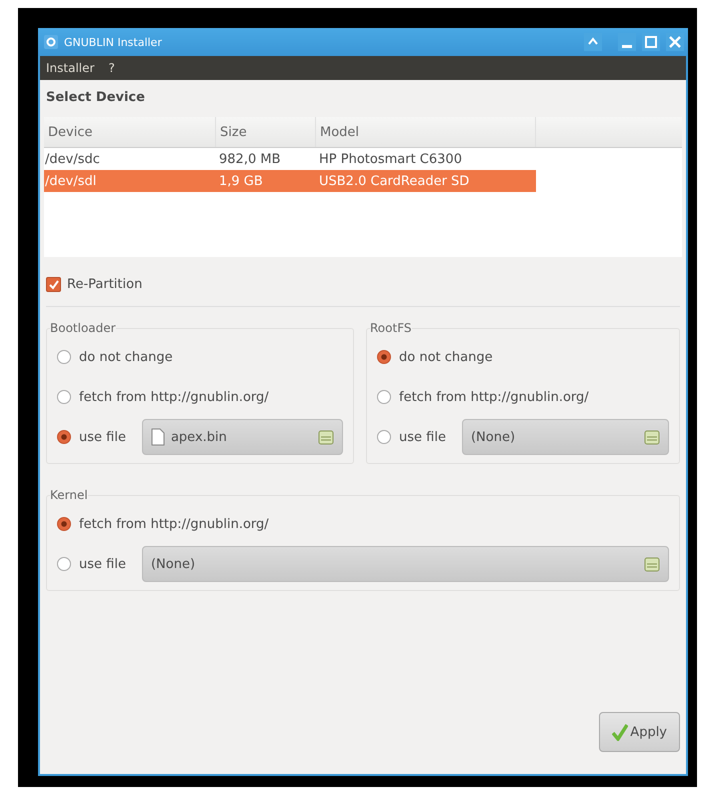  What do you see at coordinates (651, 42) in the screenshot?
I see `maximize-icon` at bounding box center [651, 42].